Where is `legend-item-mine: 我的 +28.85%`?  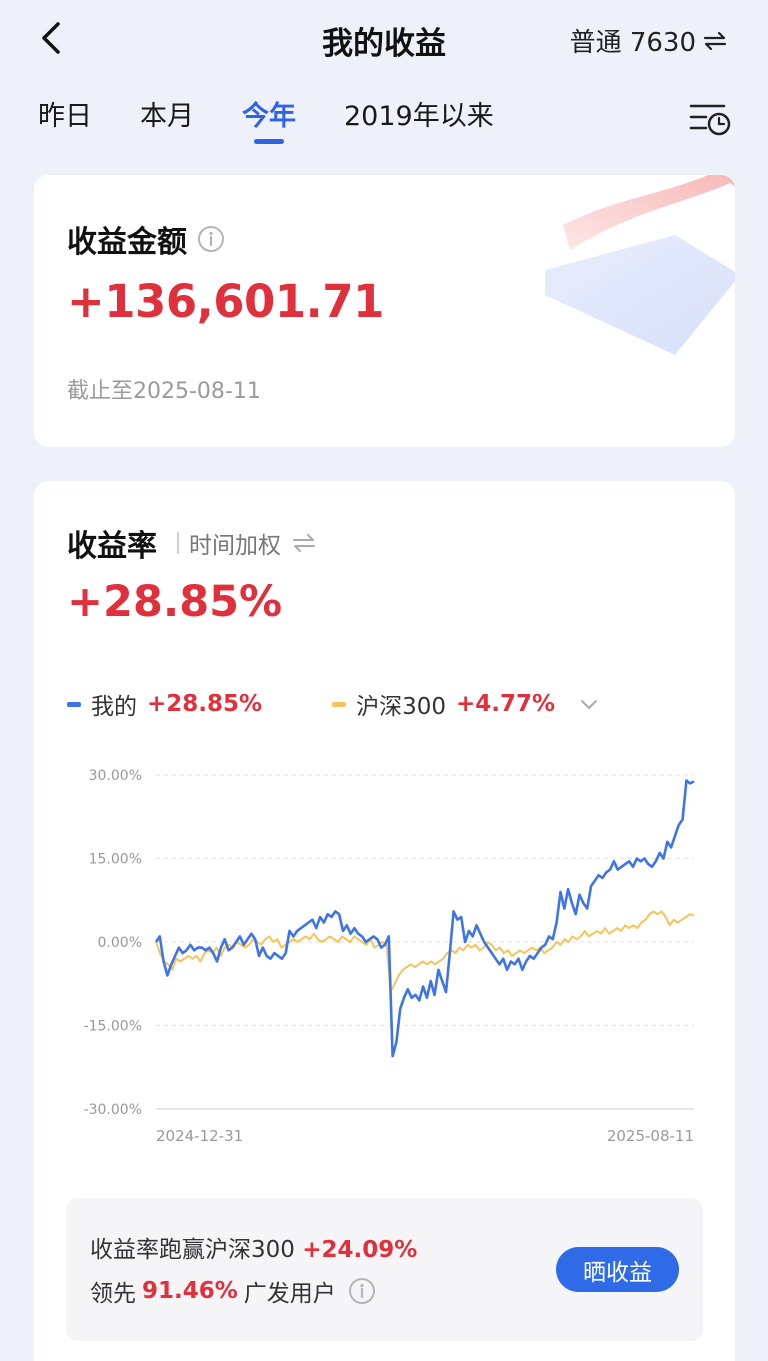 legend-item-mine: 我的 +28.85% is located at coordinates (164, 704).